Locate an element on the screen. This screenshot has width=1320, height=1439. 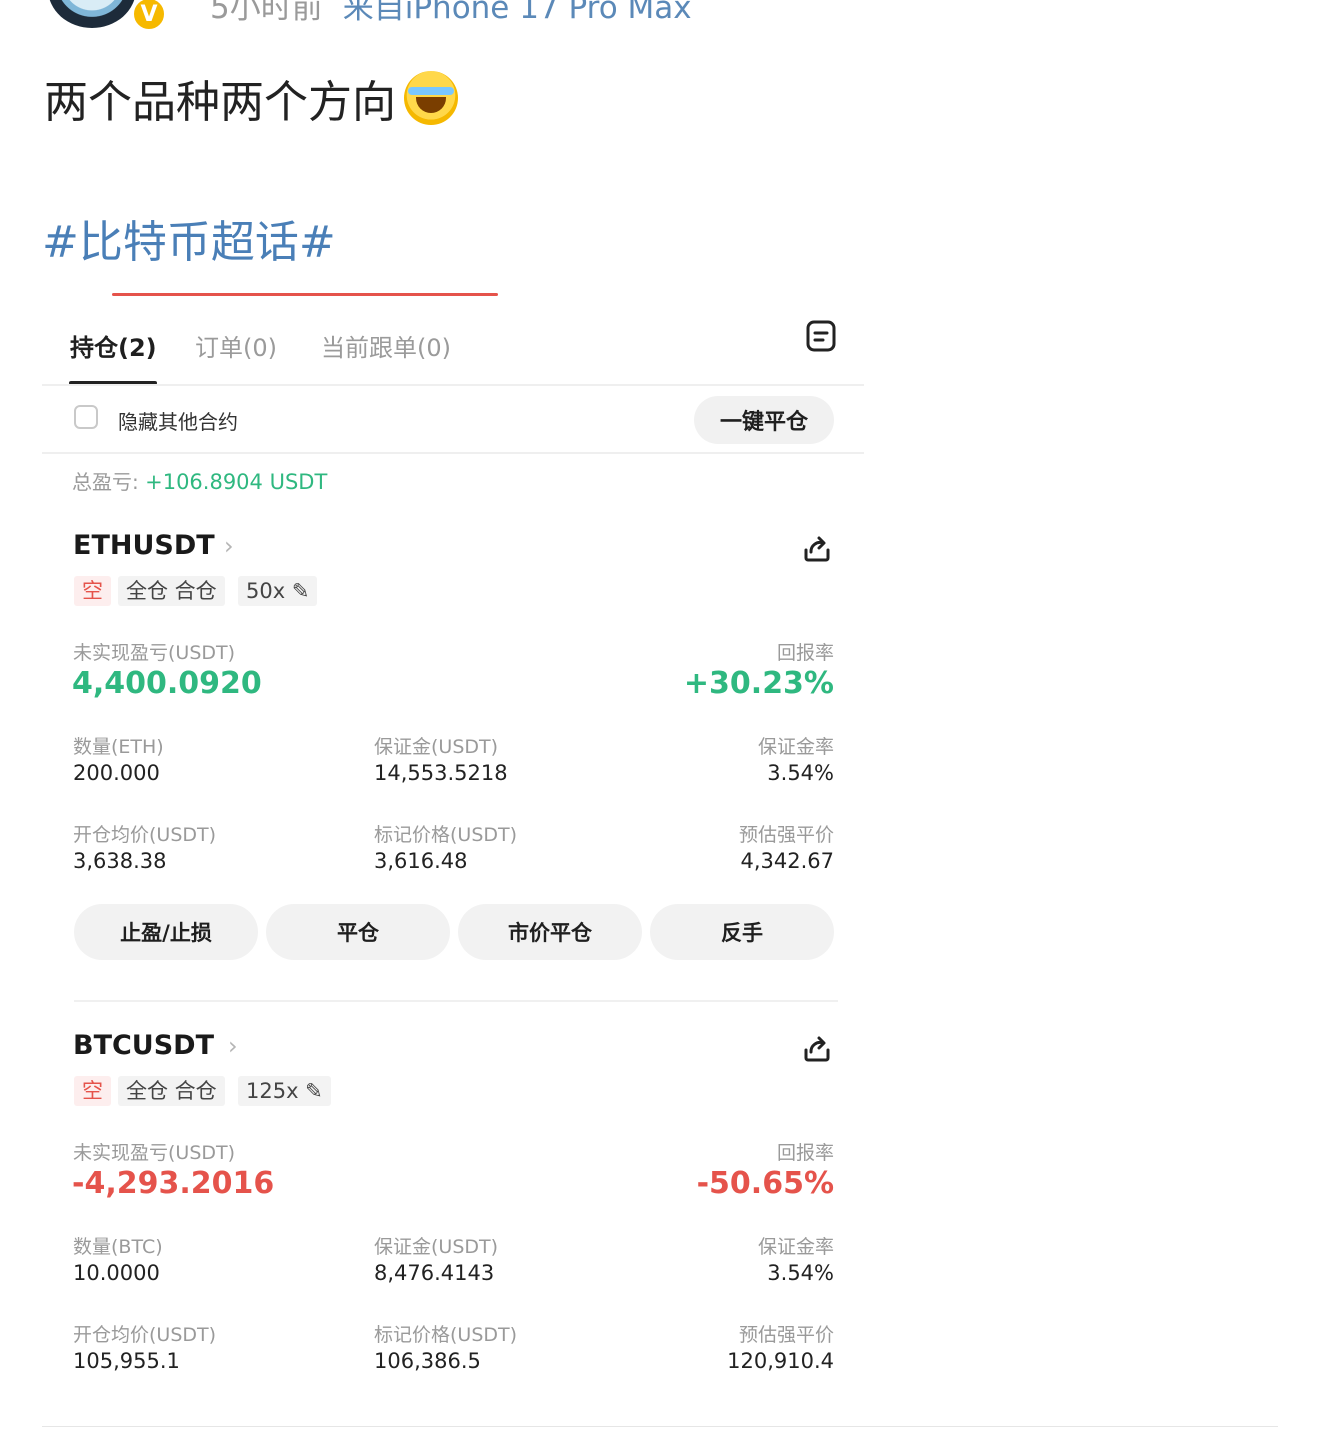
symbol-label: BTCUSDT is located at coordinates (143, 1045).